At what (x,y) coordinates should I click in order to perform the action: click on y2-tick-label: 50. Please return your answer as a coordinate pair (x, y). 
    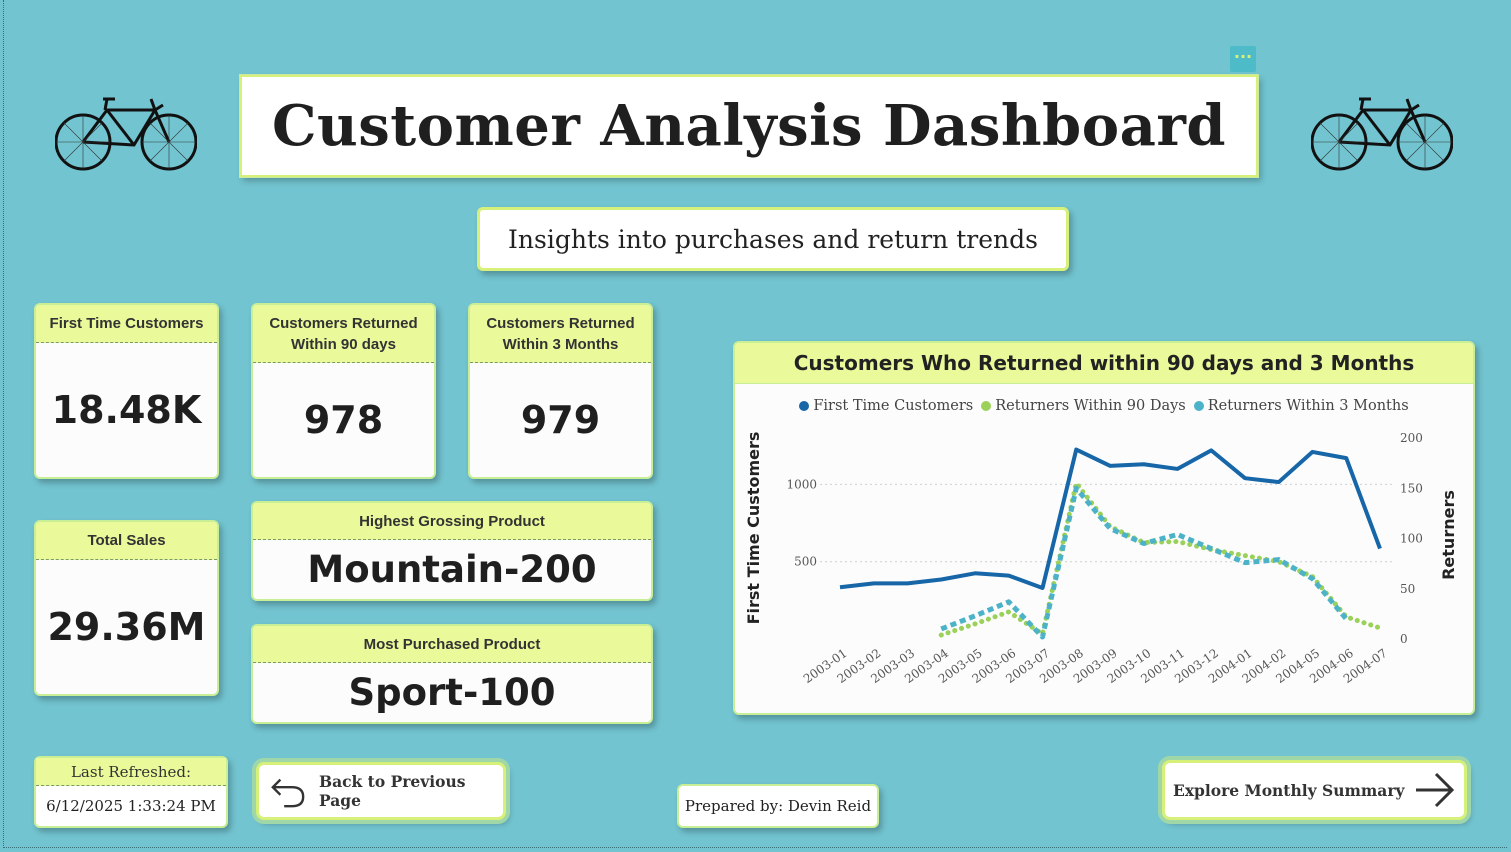
    Looking at the image, I should click on (1407, 589).